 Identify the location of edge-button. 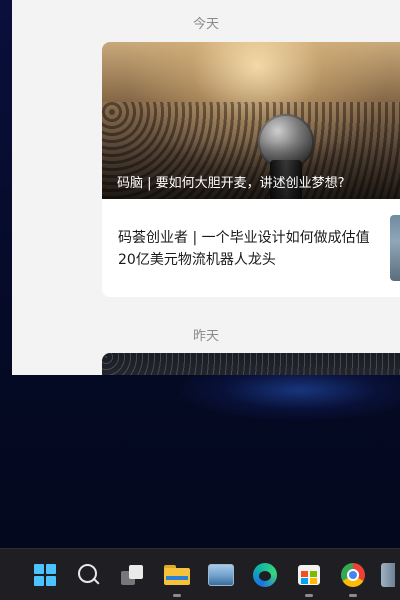
(265, 575).